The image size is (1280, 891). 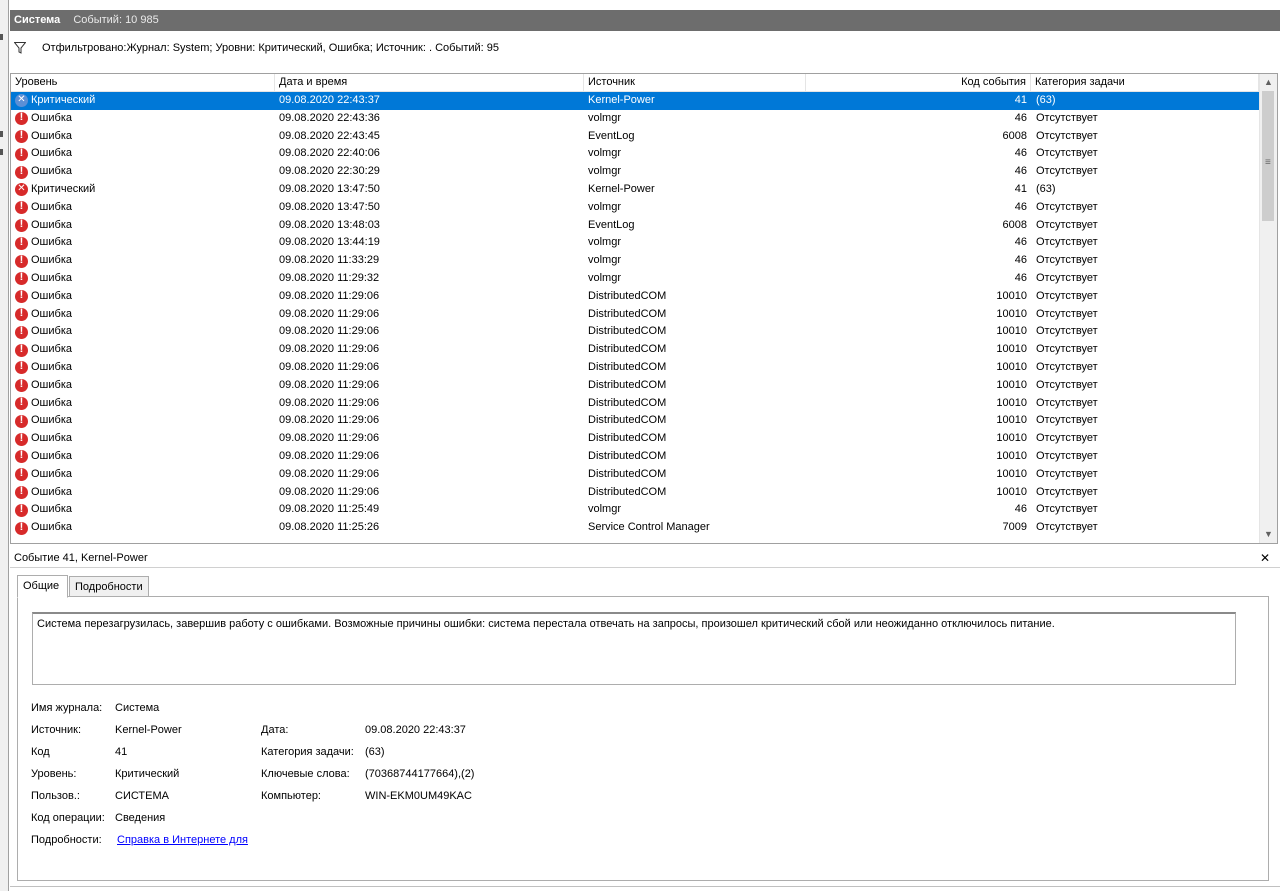 What do you see at coordinates (1268, 308) in the screenshot?
I see `vertical-scrollbar: ▲ ≡ ▼` at bounding box center [1268, 308].